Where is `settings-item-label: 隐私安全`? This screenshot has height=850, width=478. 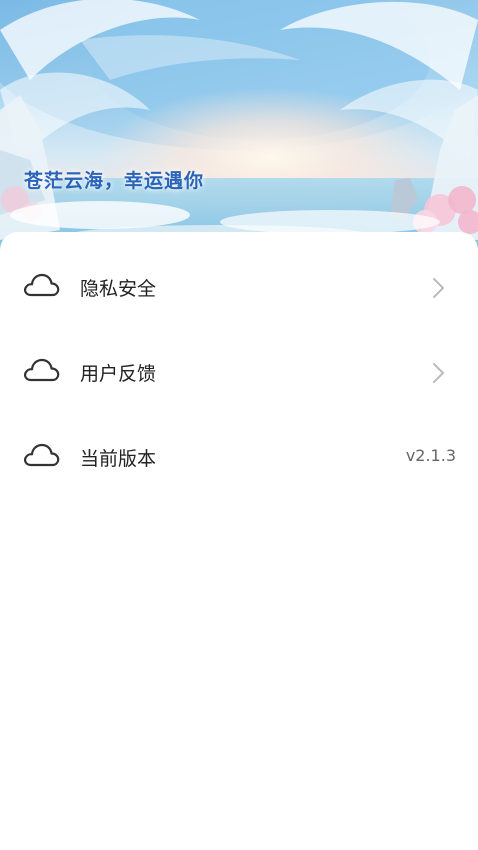 settings-item-label: 隐私安全 is located at coordinates (118, 289).